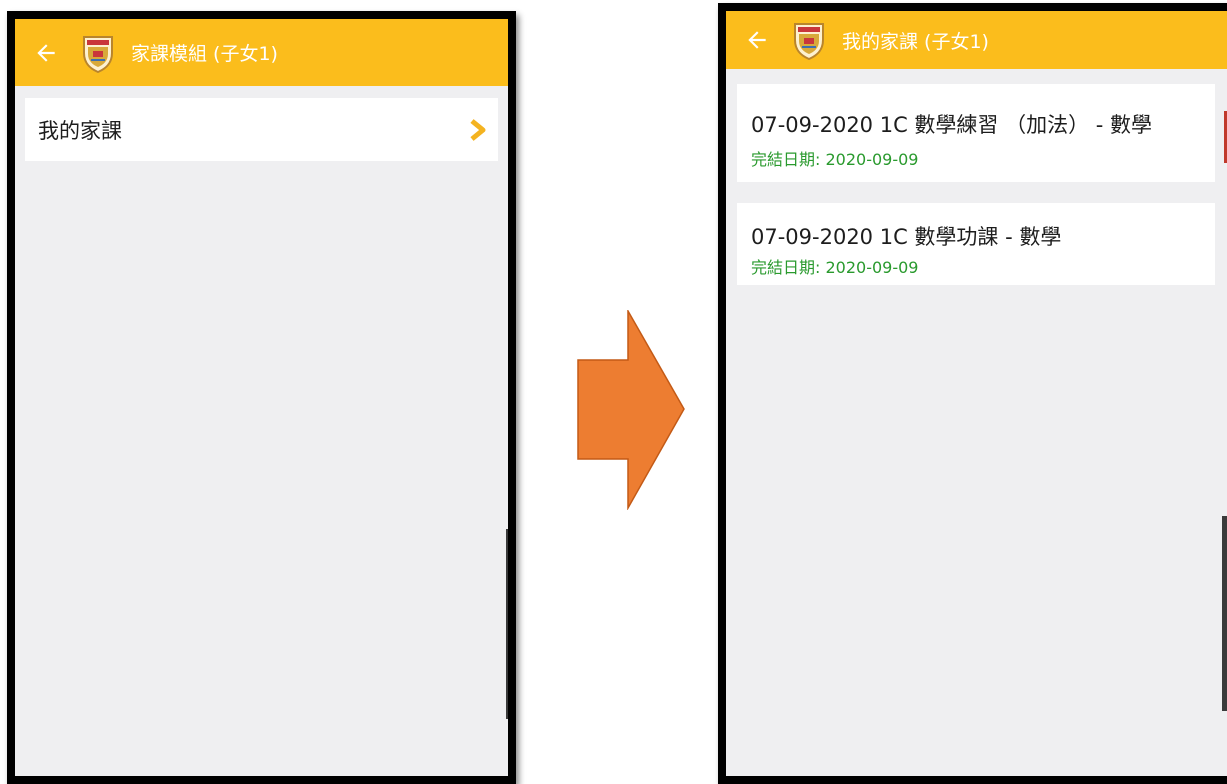 The width and height of the screenshot is (1227, 784). I want to click on homework-title: 07-09-2020 1C 數學功課 - 數學, so click(906, 237).